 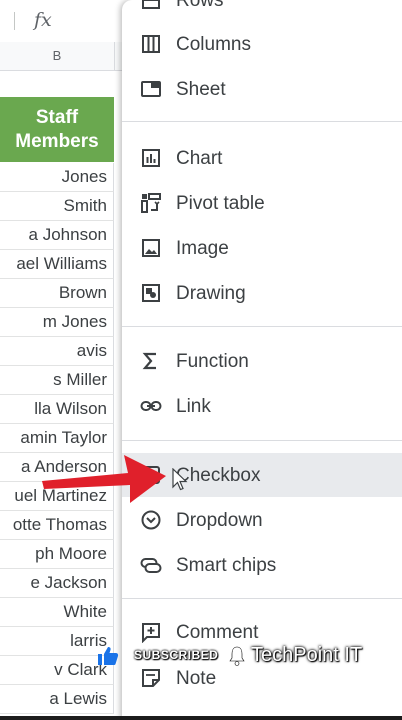 What do you see at coordinates (201, 89) in the screenshot?
I see `menu-item-label: Sheet` at bounding box center [201, 89].